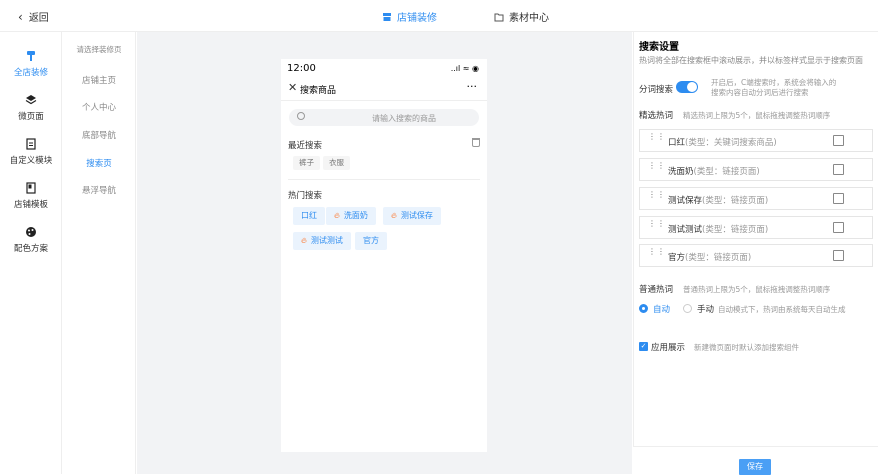 Image resolution: width=878 pixels, height=475 pixels. I want to click on nav-label: 店铺模板, so click(30, 205).